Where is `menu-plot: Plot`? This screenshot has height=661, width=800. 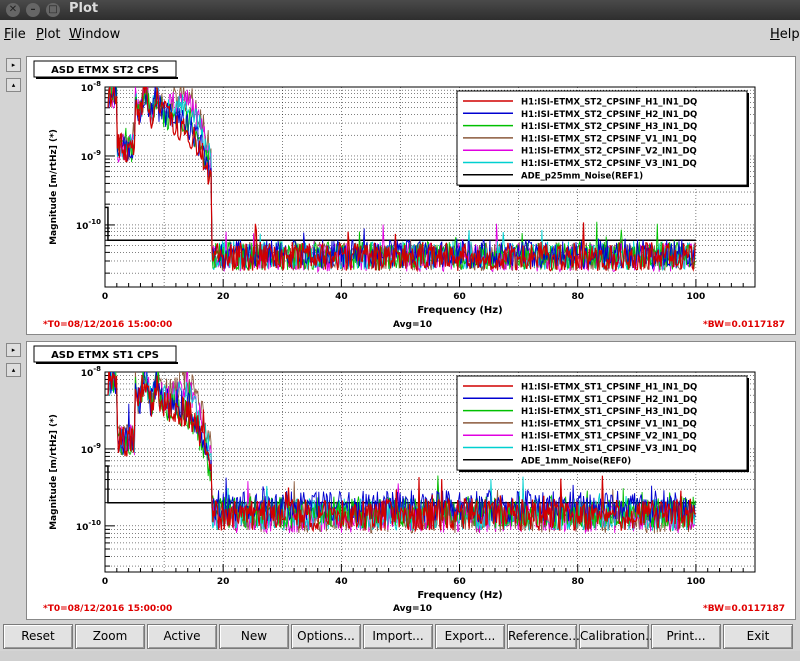 menu-plot: Plot is located at coordinates (48, 34).